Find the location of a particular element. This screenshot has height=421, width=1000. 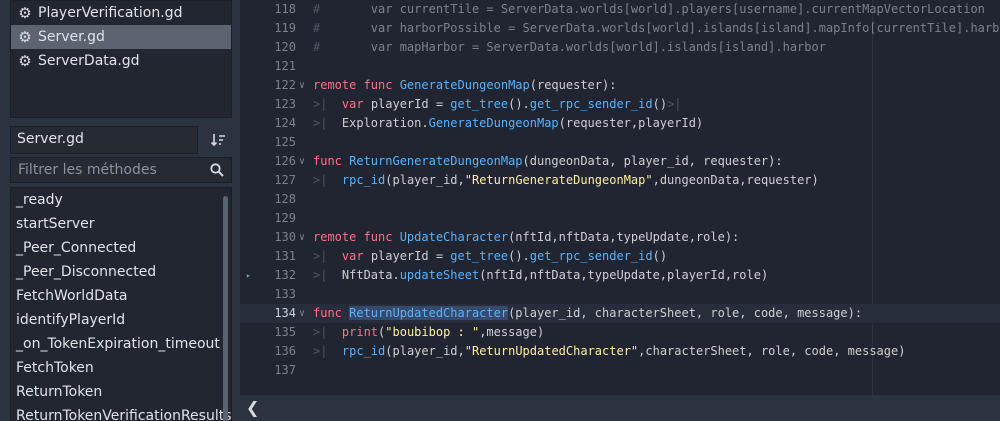

script-file-item: ⚙ PlayerVerification.gd is located at coordinates (121, 13).